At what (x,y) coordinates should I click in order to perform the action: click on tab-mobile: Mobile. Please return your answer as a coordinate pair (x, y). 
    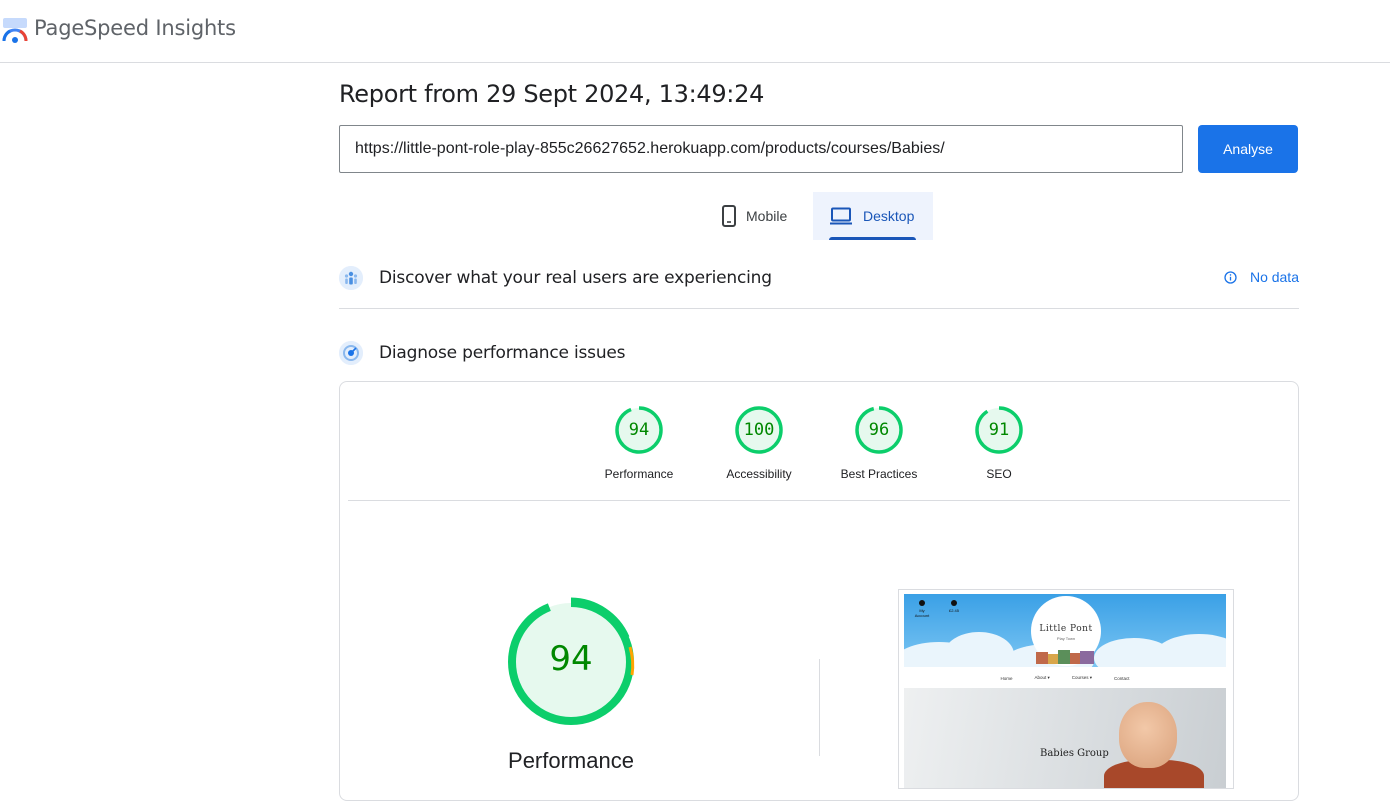
    Looking at the image, I should click on (759, 216).